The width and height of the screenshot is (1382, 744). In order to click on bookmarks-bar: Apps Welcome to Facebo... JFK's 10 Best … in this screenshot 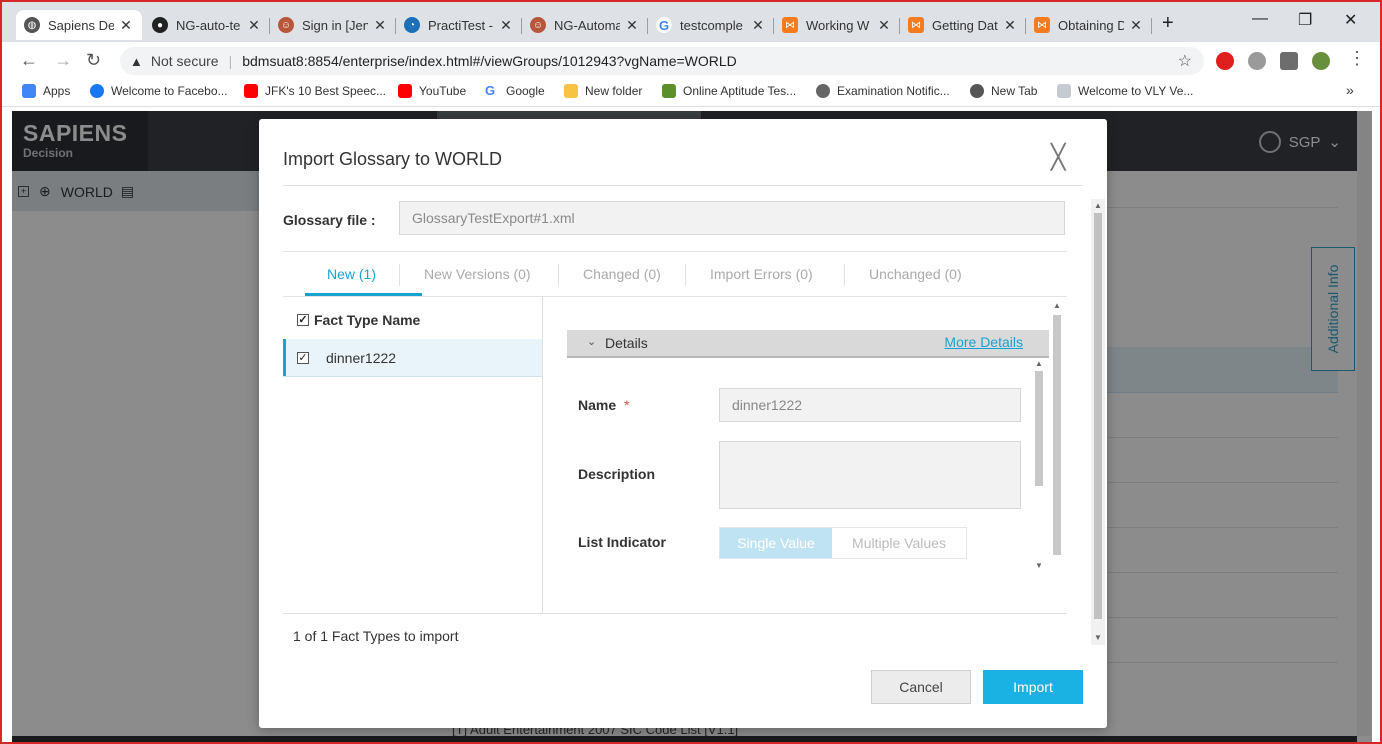, I will do `click(691, 92)`.